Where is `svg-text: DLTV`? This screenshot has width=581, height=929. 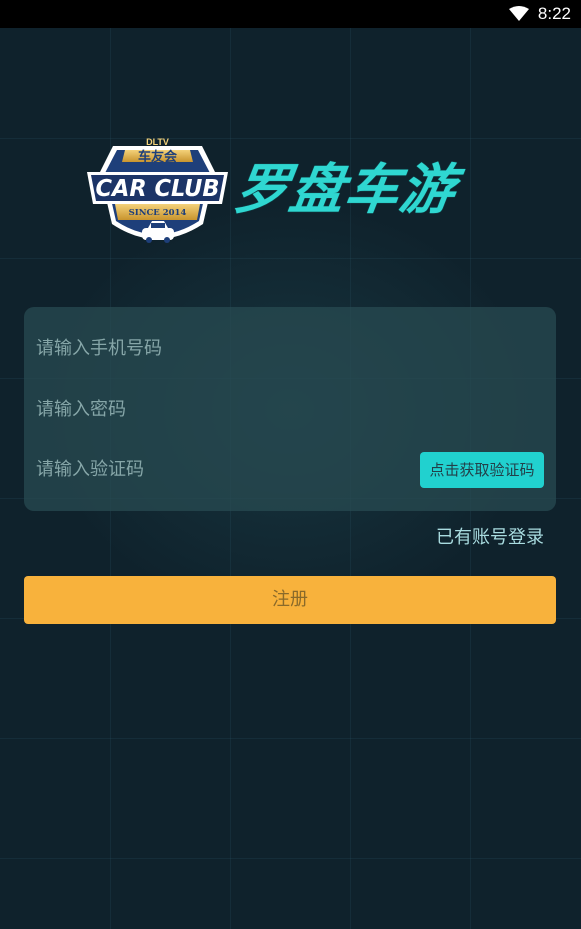
svg-text: DLTV is located at coordinates (157, 142).